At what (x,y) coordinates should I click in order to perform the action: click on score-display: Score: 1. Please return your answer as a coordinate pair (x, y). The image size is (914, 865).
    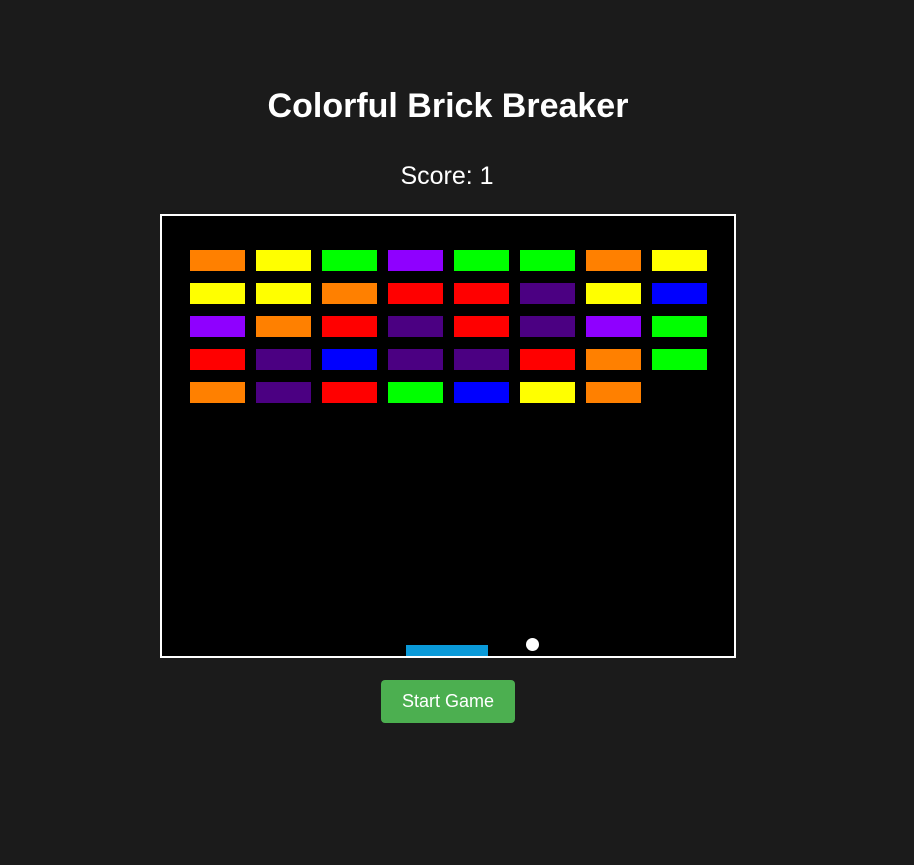
    Looking at the image, I should click on (447, 176).